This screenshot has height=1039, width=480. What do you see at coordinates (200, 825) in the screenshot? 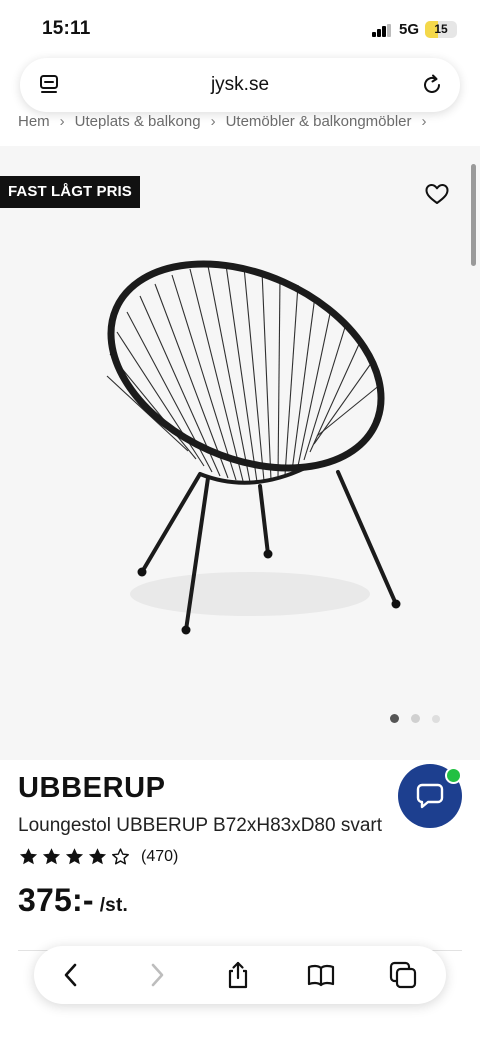
I see `product-description: Loungestol UBBERUP B72xH83xD80 svart` at bounding box center [200, 825].